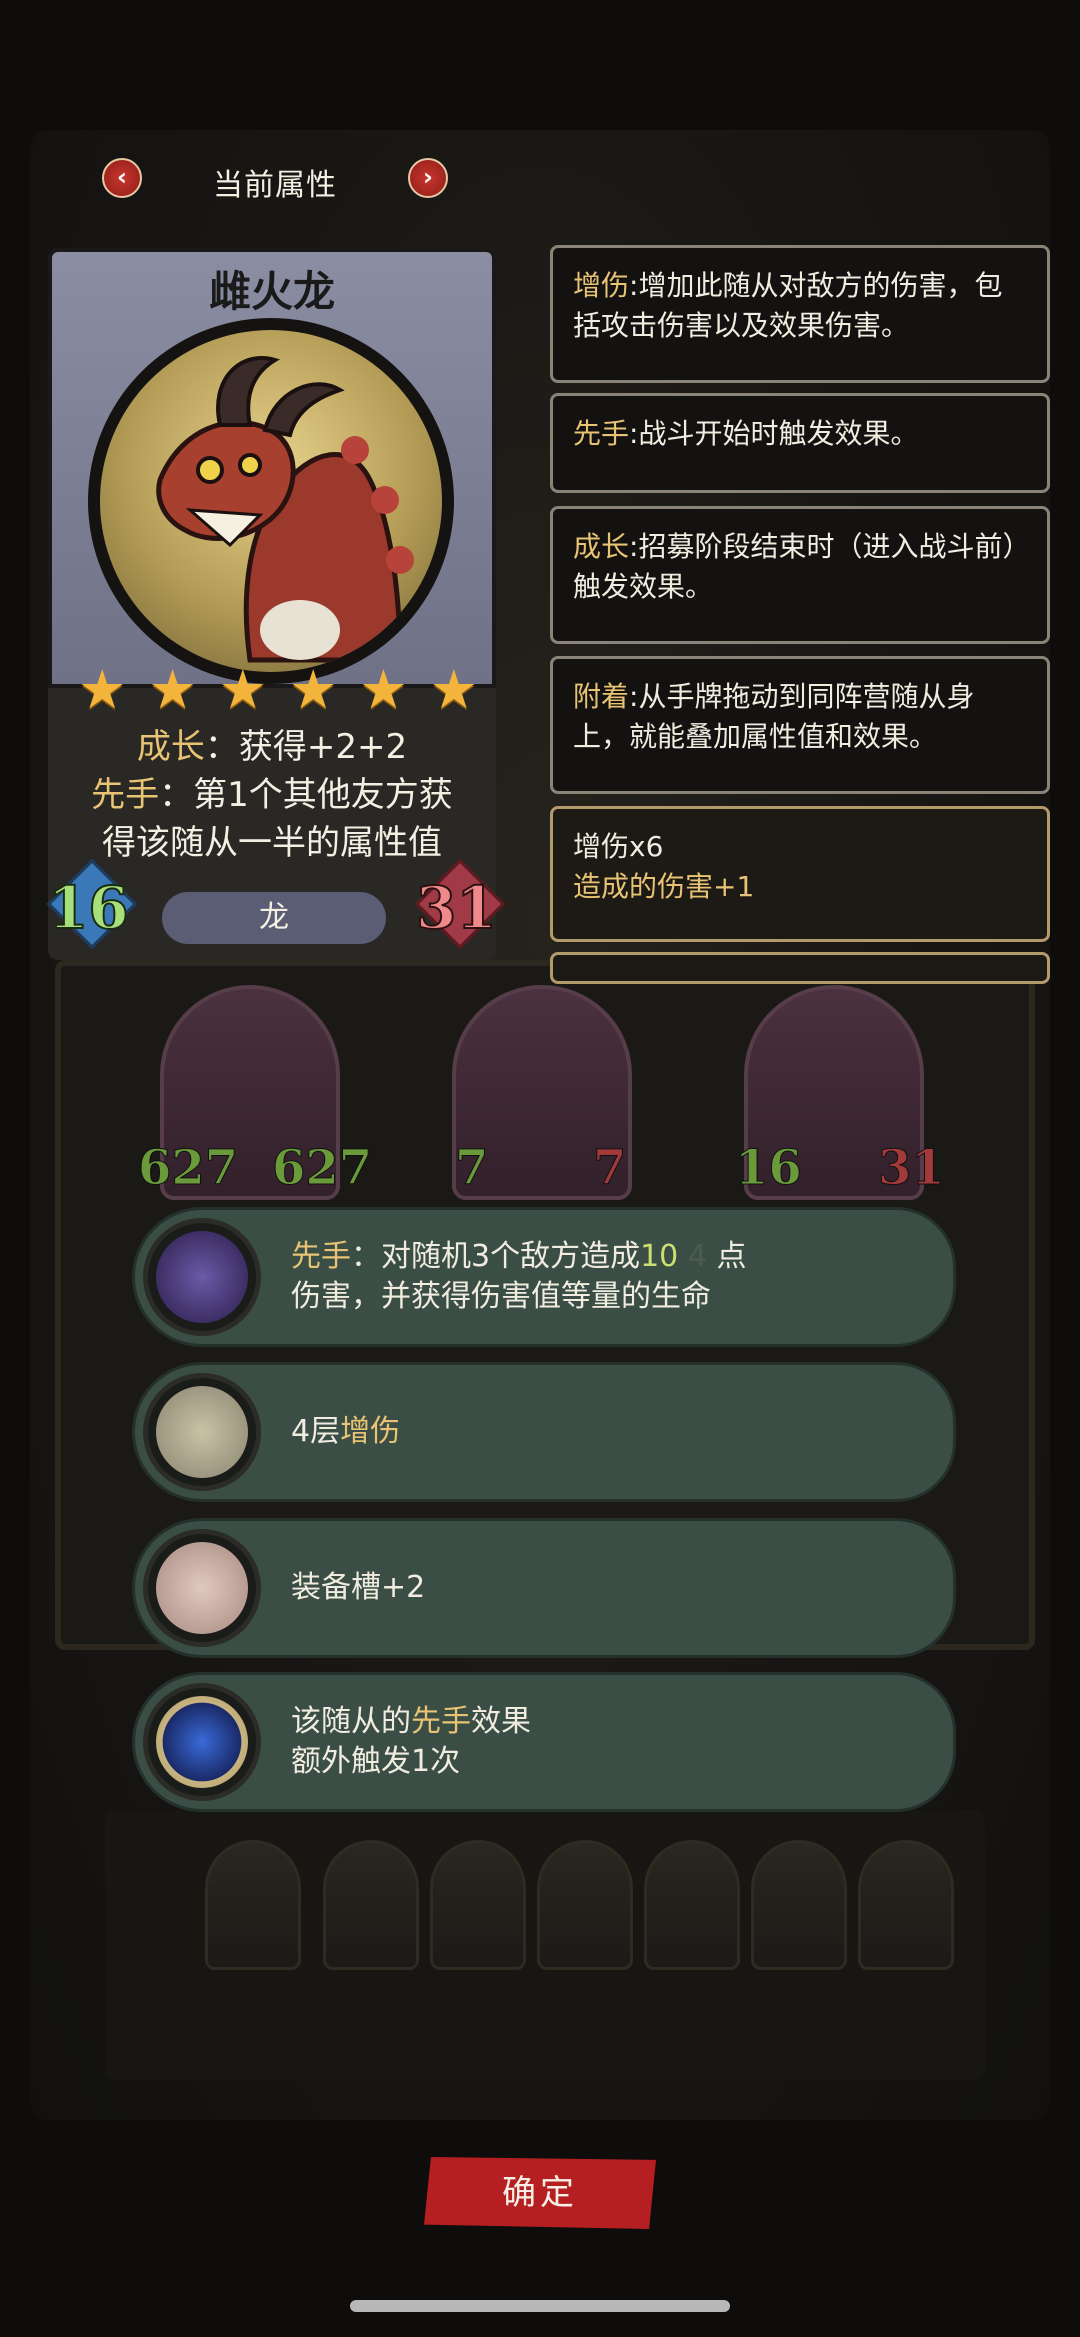  I want to click on attack-value: 16, so click(88, 908).